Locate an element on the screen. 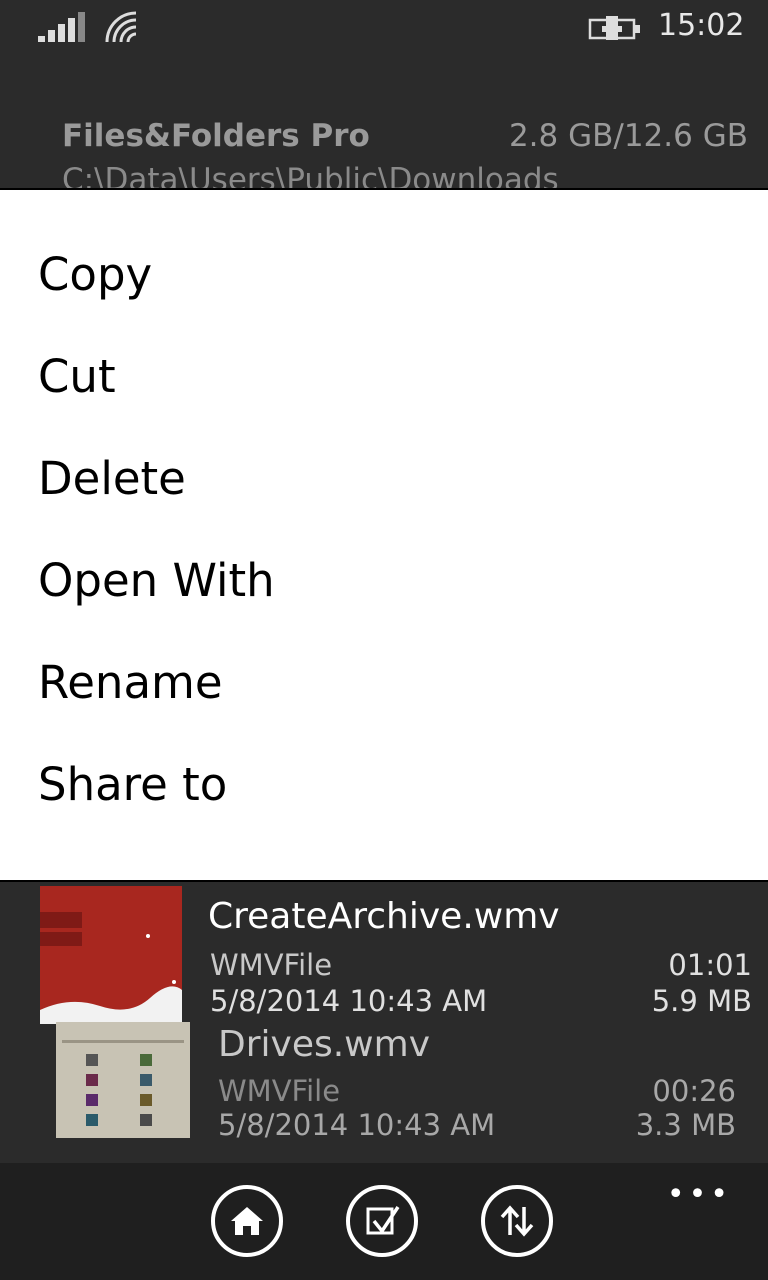  status-bar: 15:02 is located at coordinates (384, 30).